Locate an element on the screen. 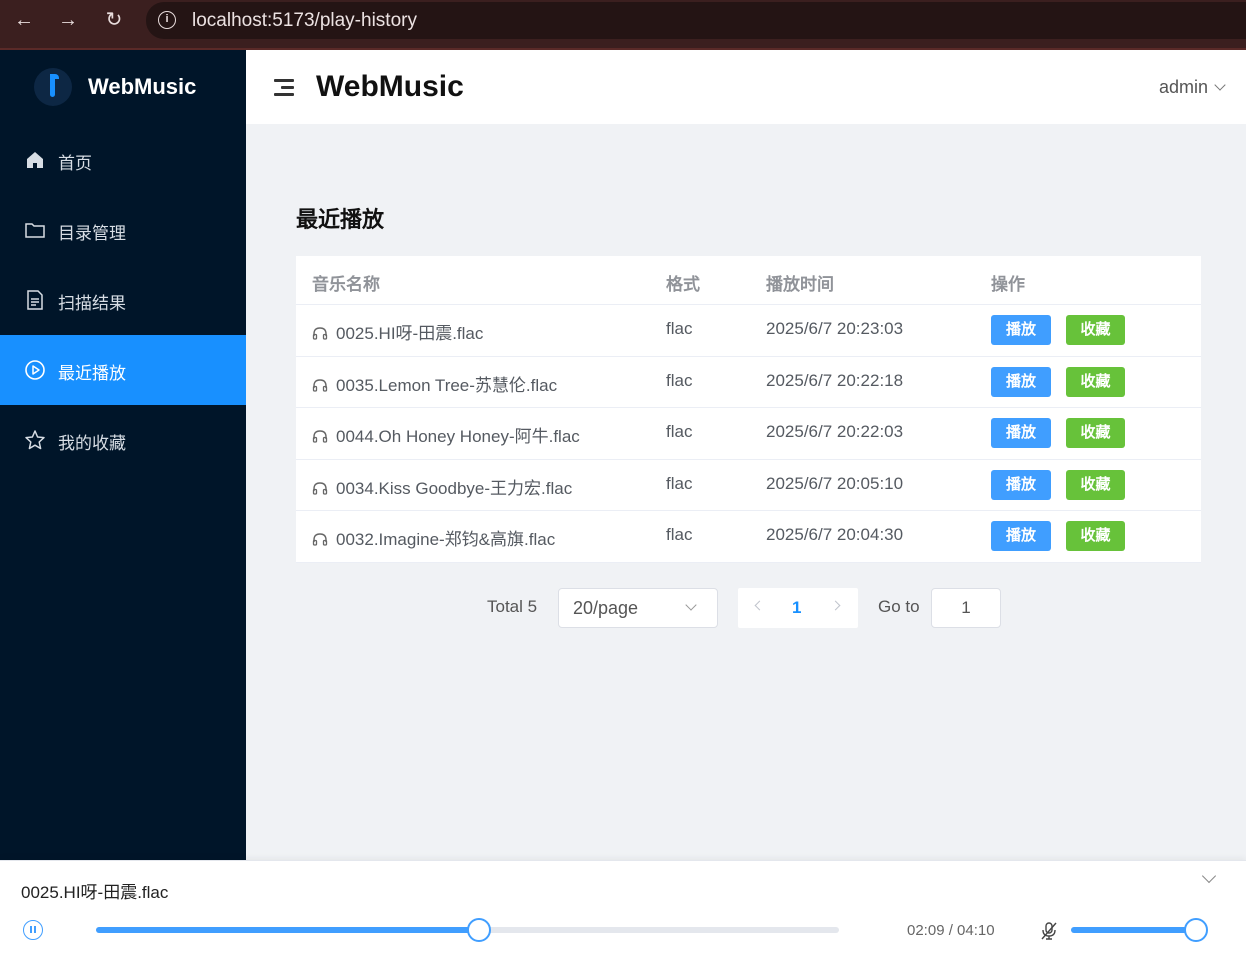 This screenshot has width=1246, height=956. folder-icon is located at coordinates (35, 230).